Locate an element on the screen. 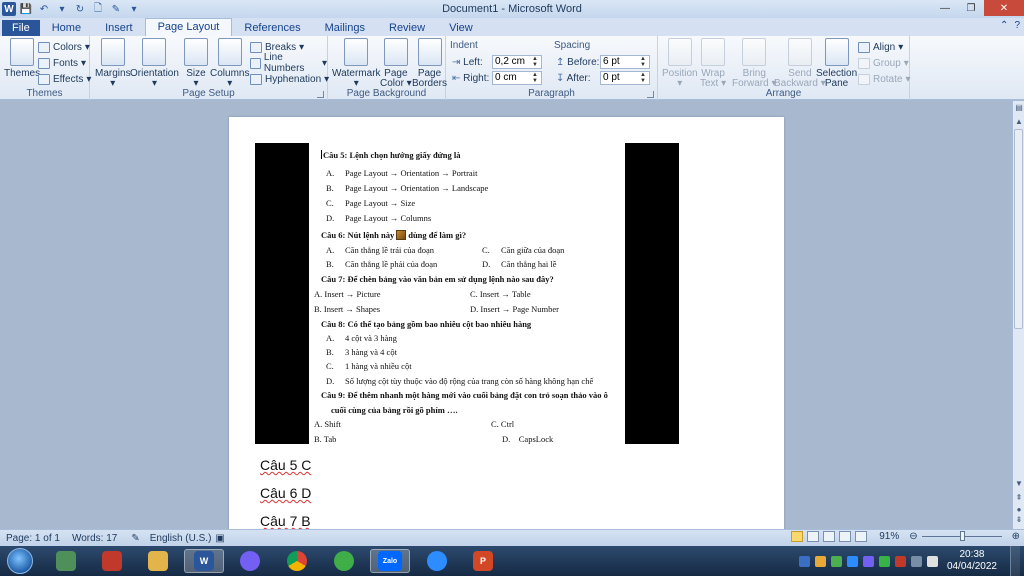 This screenshot has width=1024, height=576. tab-mailings: Mailings is located at coordinates (345, 28).